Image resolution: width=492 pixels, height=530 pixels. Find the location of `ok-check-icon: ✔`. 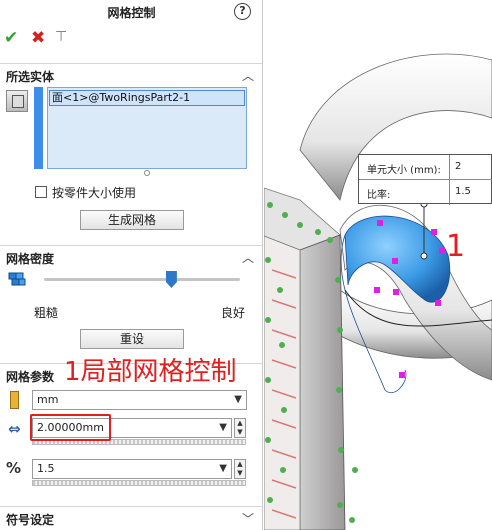

ok-check-icon: ✔ is located at coordinates (11, 38).